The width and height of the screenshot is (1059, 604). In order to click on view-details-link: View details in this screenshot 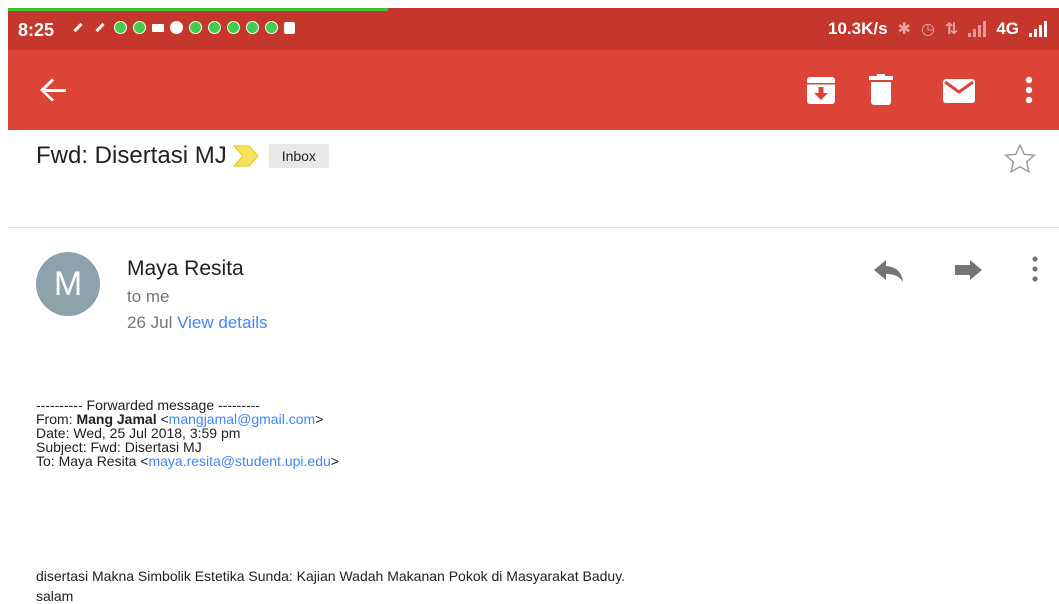, I will do `click(222, 322)`.